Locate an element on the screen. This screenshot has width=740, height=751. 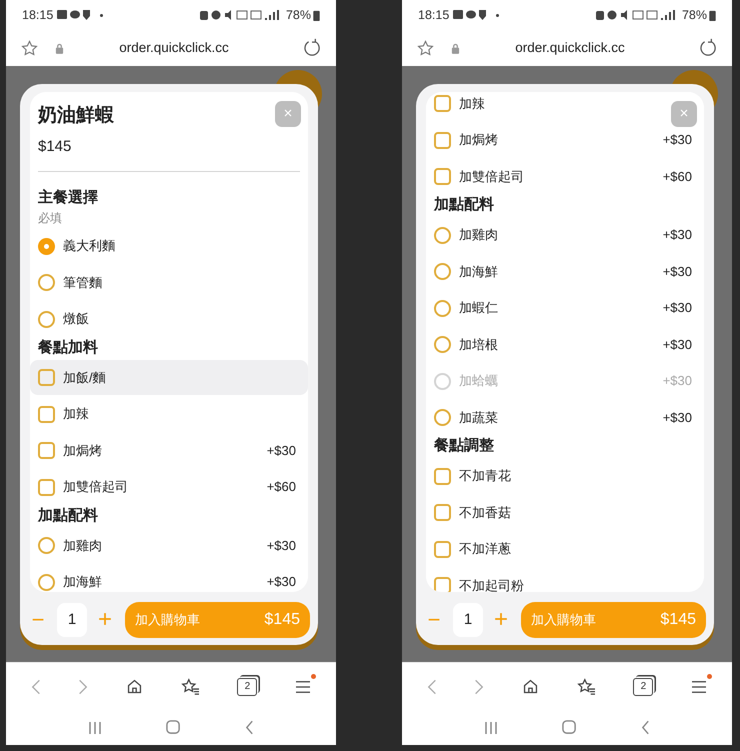
option-label: 不加青花 is located at coordinates (485, 476).